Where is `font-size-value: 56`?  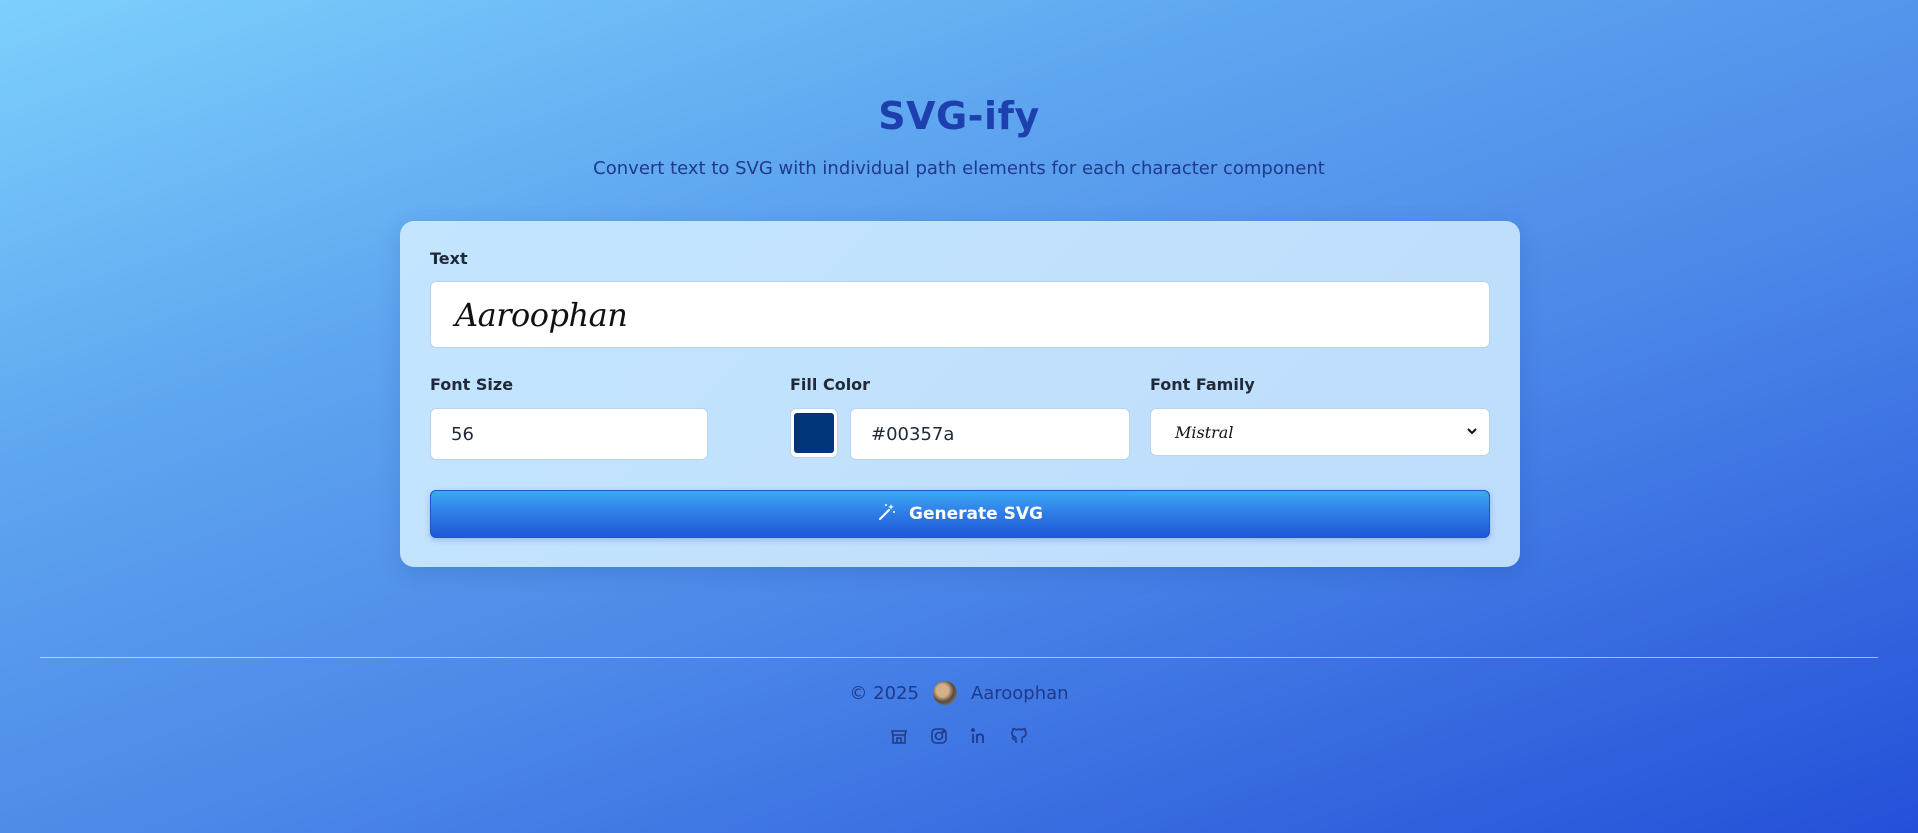
font-size-value: 56 is located at coordinates (462, 434).